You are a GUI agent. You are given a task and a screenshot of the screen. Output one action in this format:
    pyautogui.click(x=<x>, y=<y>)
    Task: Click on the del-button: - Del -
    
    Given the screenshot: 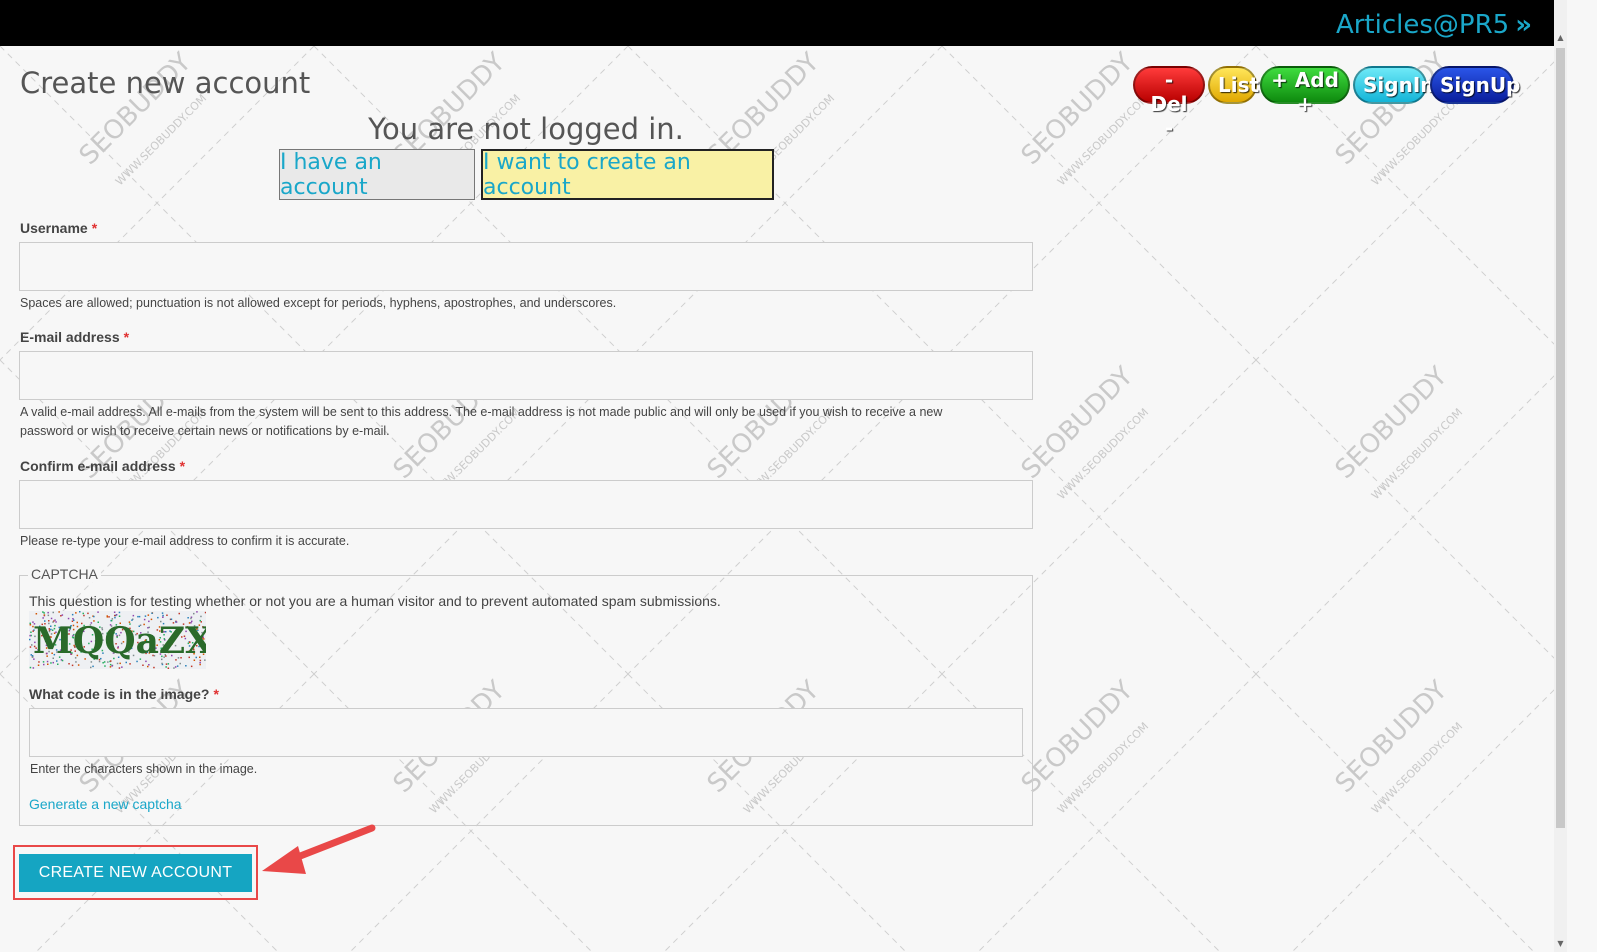 What is the action you would take?
    pyautogui.click(x=1169, y=103)
    